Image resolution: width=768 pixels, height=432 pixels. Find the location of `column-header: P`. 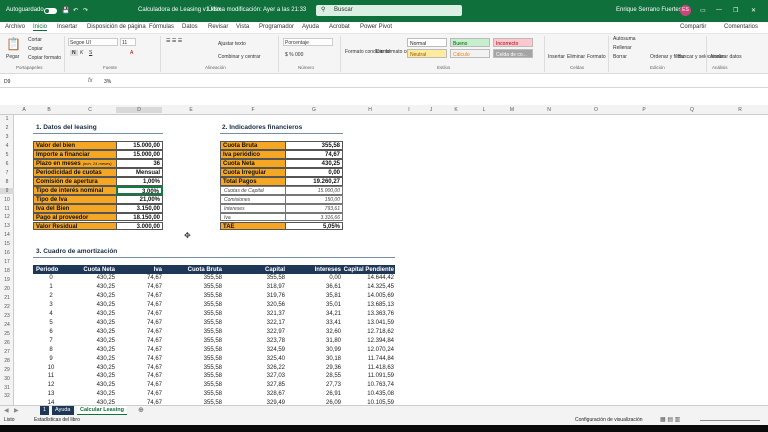

column-header: P is located at coordinates (644, 110).